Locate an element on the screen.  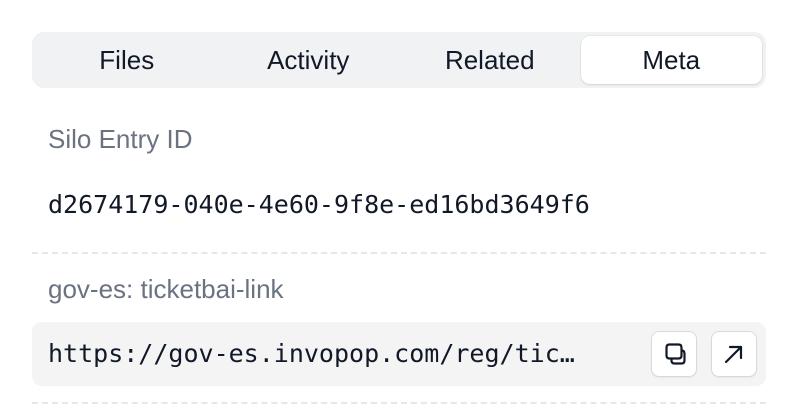
tab-files: Files is located at coordinates (127, 60).